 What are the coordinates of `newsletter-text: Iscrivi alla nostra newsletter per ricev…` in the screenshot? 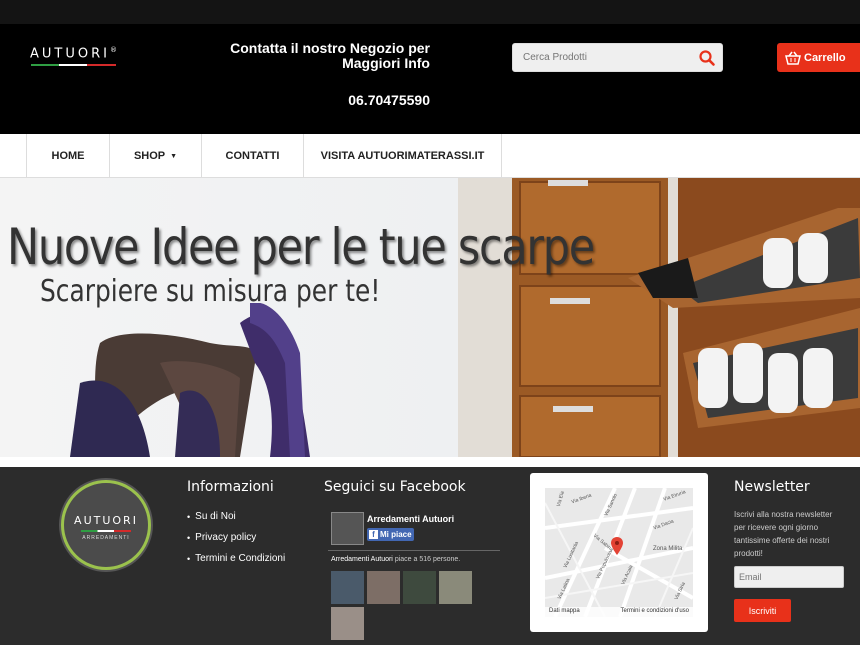 It's located at (783, 534).